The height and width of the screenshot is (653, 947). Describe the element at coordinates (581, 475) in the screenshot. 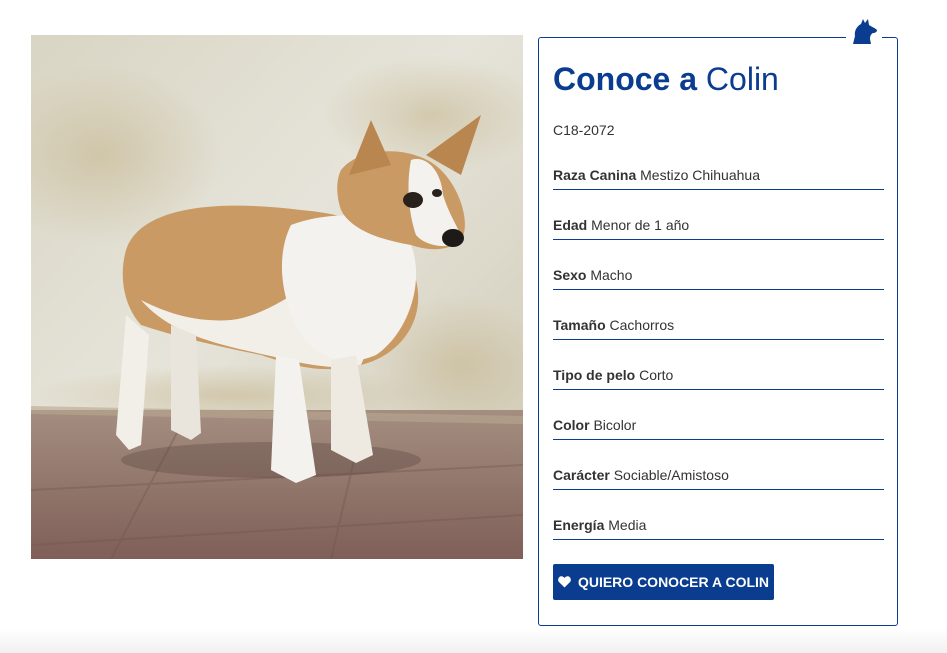

I see `attribute-label: Carácter` at that location.